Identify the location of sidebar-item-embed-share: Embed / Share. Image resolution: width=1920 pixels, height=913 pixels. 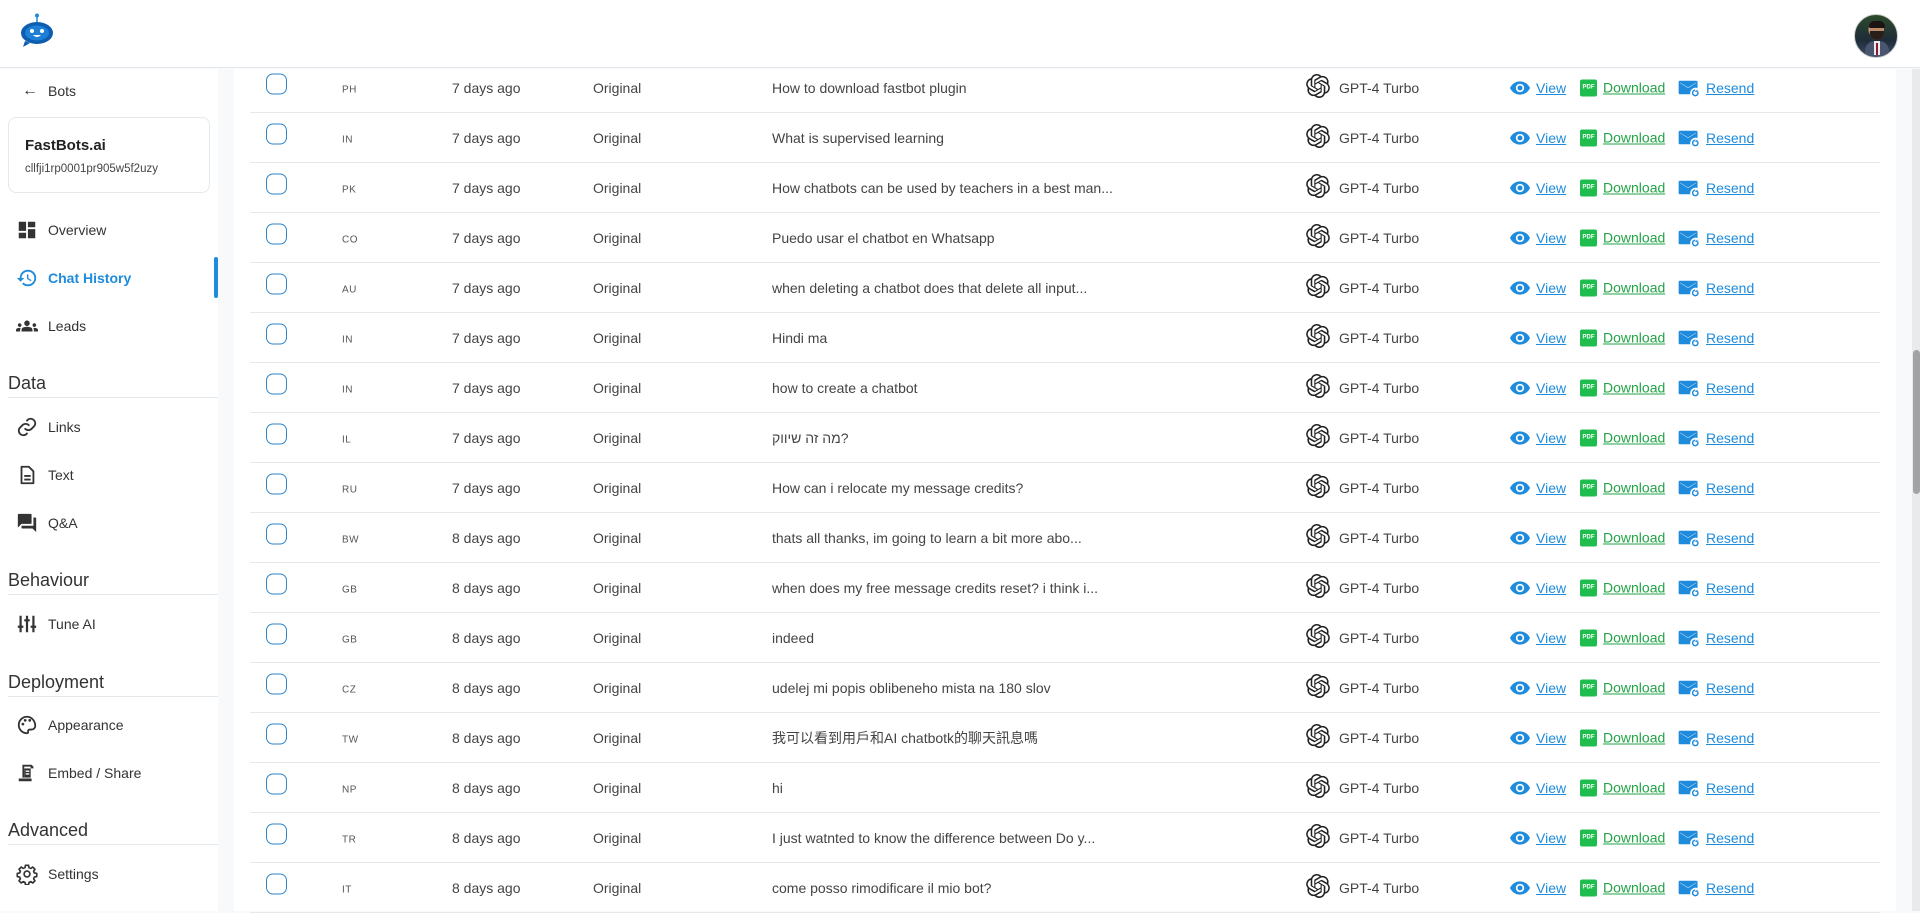
(78, 773).